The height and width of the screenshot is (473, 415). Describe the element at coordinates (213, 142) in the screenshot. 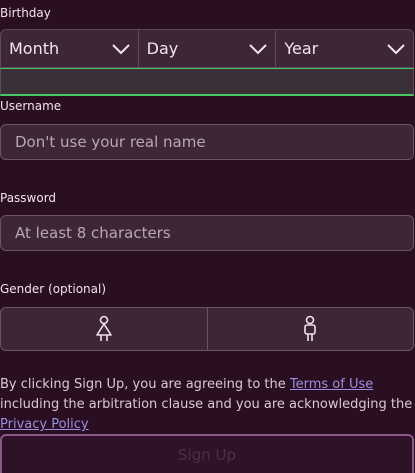

I see `username-input` at that location.